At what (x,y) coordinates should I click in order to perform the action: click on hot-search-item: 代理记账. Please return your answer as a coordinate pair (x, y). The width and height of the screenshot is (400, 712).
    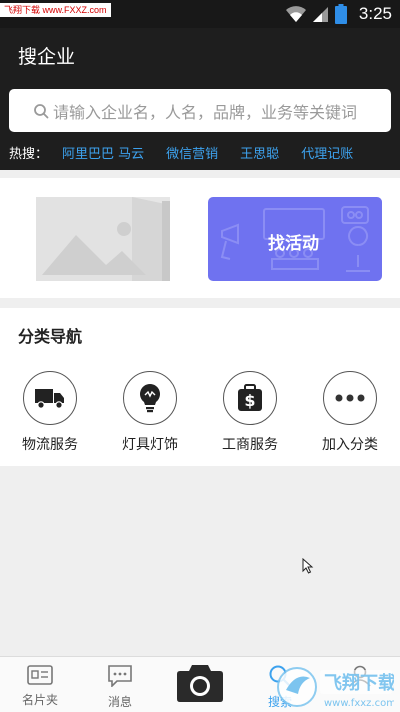
    Looking at the image, I should click on (327, 152).